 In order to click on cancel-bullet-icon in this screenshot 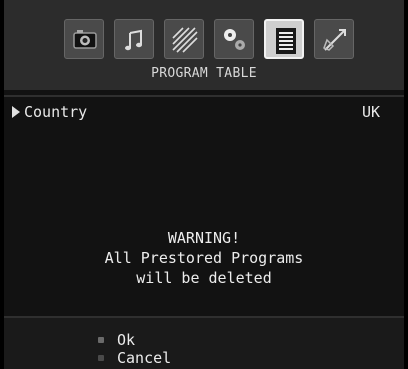, I will do `click(101, 358)`.